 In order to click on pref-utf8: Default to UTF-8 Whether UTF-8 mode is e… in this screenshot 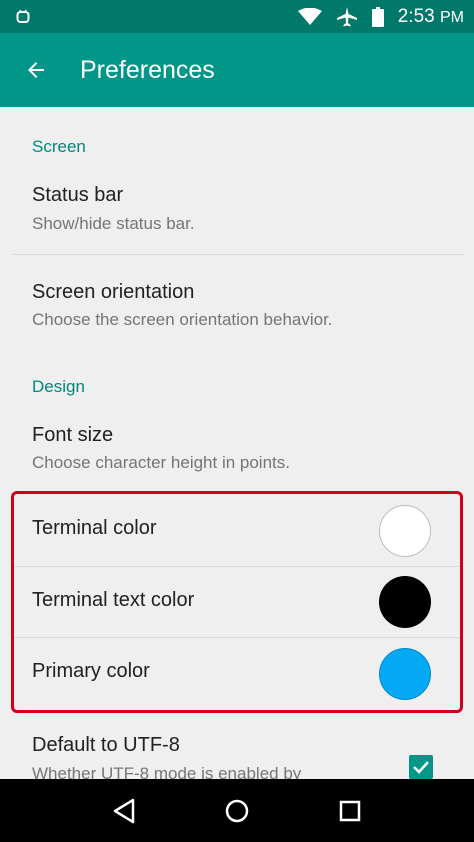, I will do `click(237, 748)`.